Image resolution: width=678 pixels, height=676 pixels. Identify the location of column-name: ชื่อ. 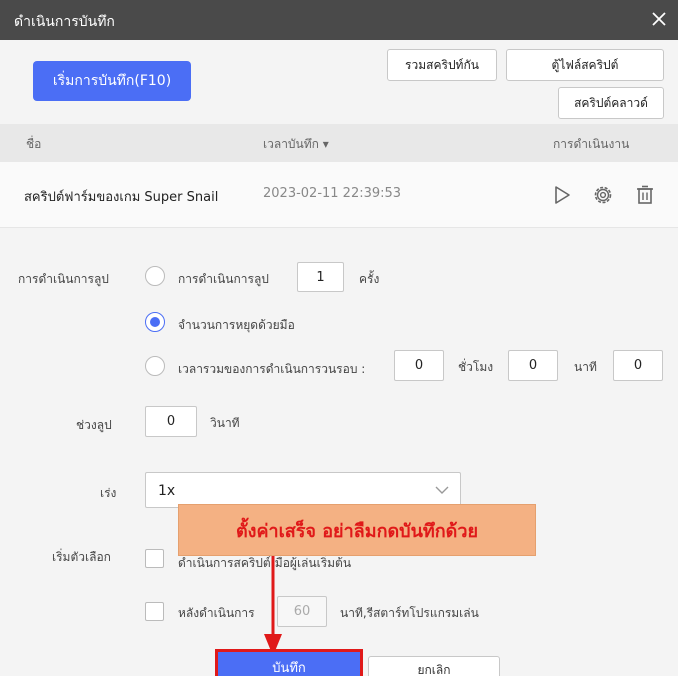
(34, 144).